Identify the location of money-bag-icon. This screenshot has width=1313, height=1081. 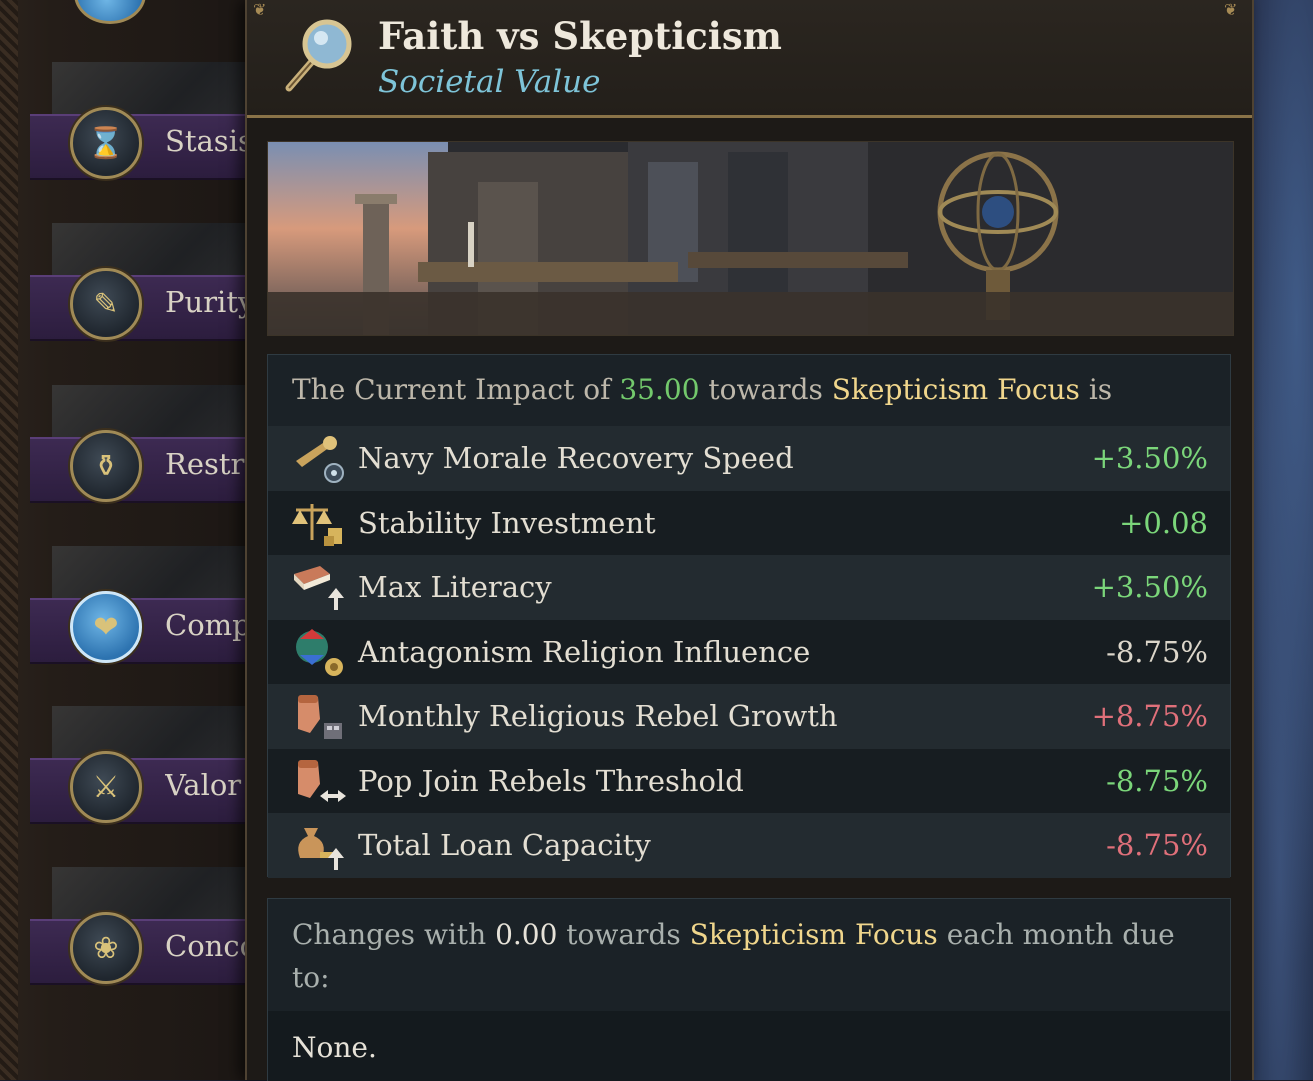
(319, 845).